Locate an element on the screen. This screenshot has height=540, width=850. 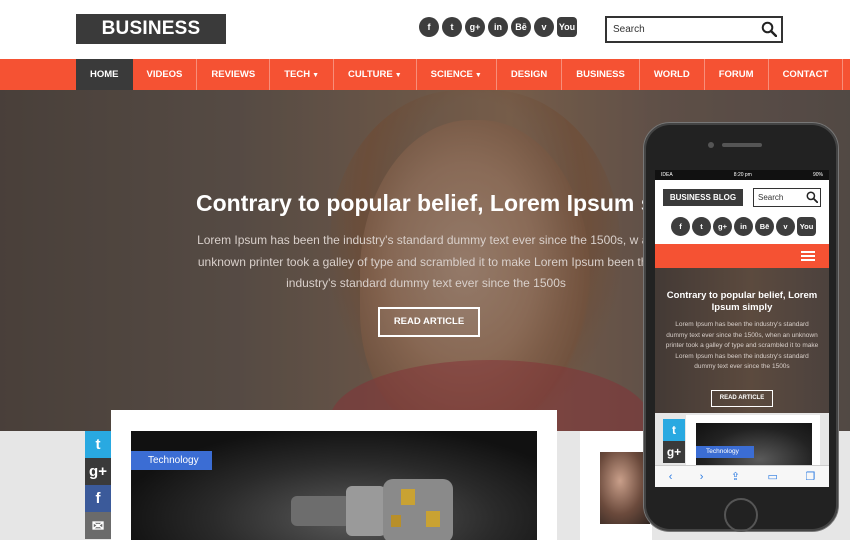
status-bar: IDEA 8:20 pm 90% is located at coordinates (742, 175).